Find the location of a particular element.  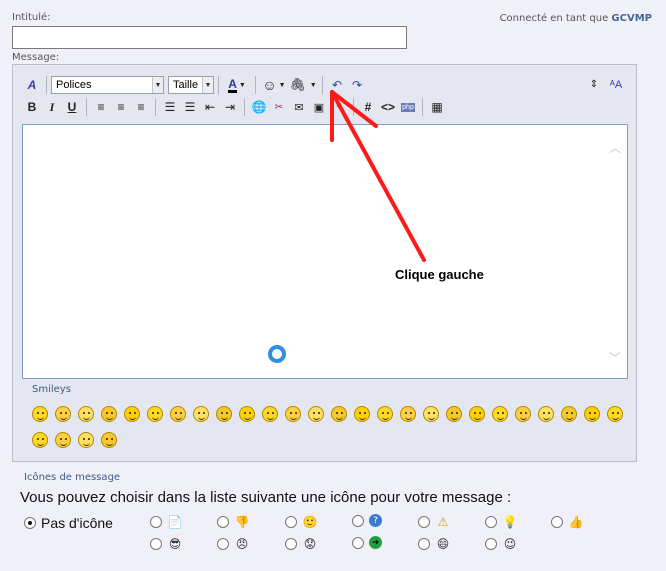

numbered-list-icon: ☰ is located at coordinates (170, 107).